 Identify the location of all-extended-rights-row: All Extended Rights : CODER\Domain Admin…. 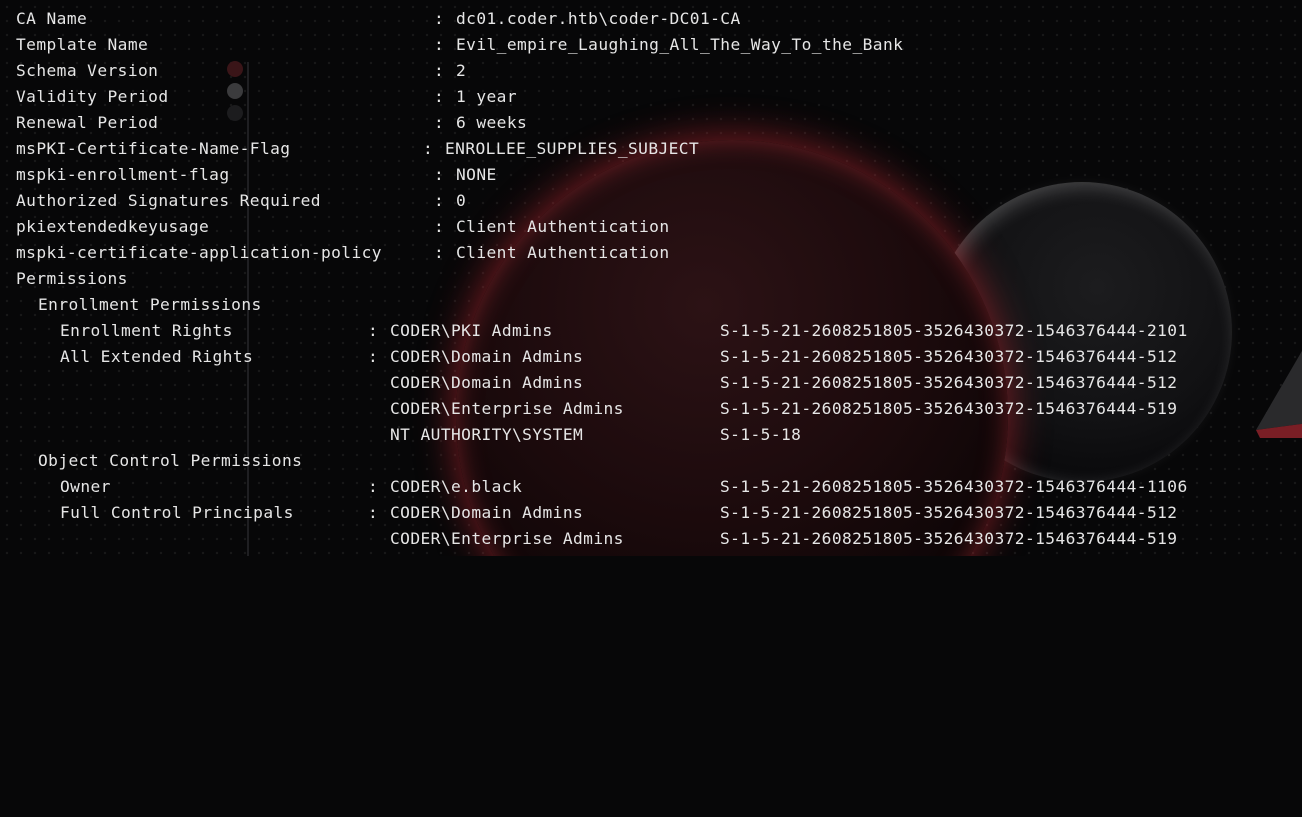
(651, 360).